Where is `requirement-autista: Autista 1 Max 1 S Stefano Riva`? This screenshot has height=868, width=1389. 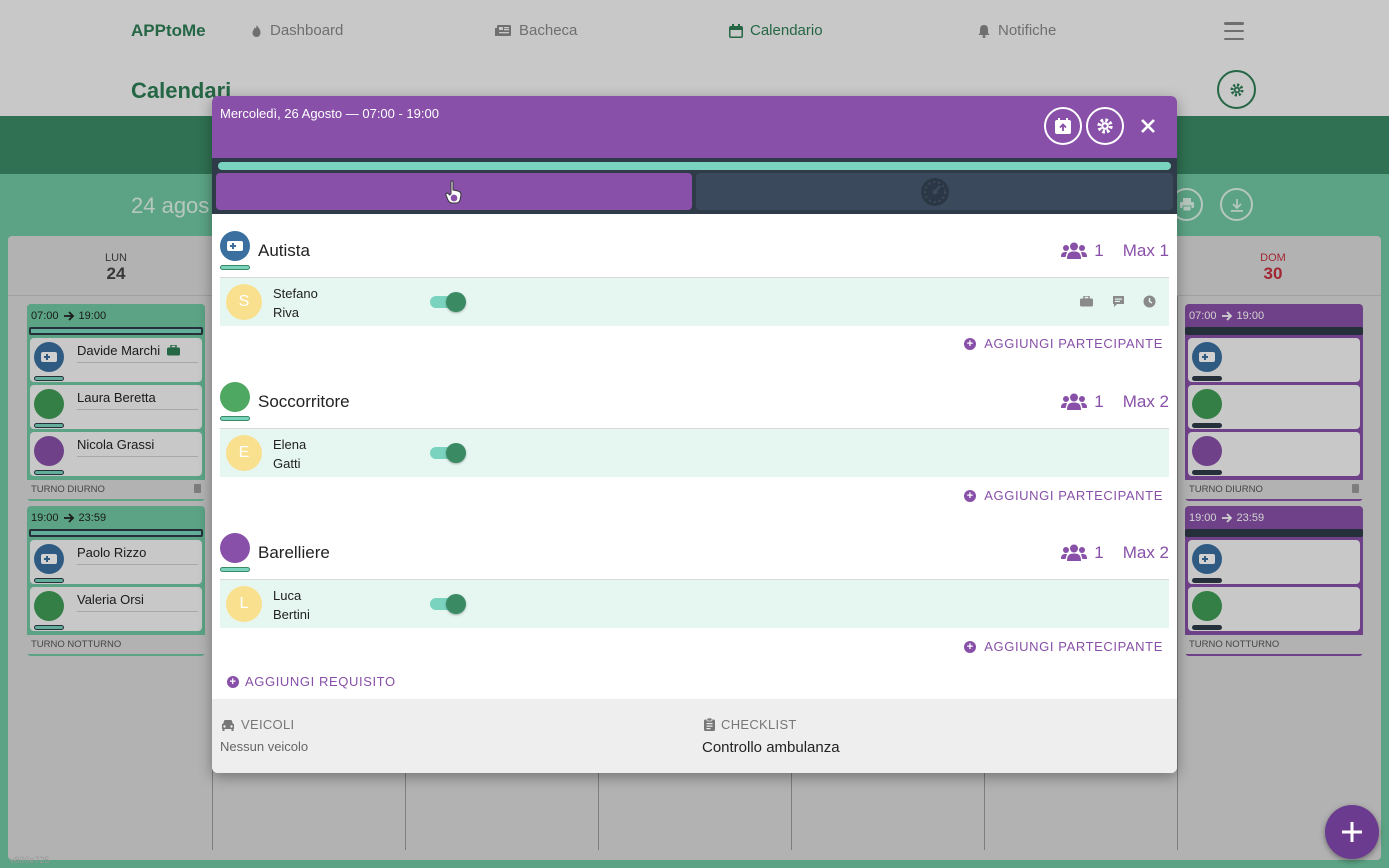 requirement-autista: Autista 1 Max 1 S Stefano Riva is located at coordinates (694, 278).